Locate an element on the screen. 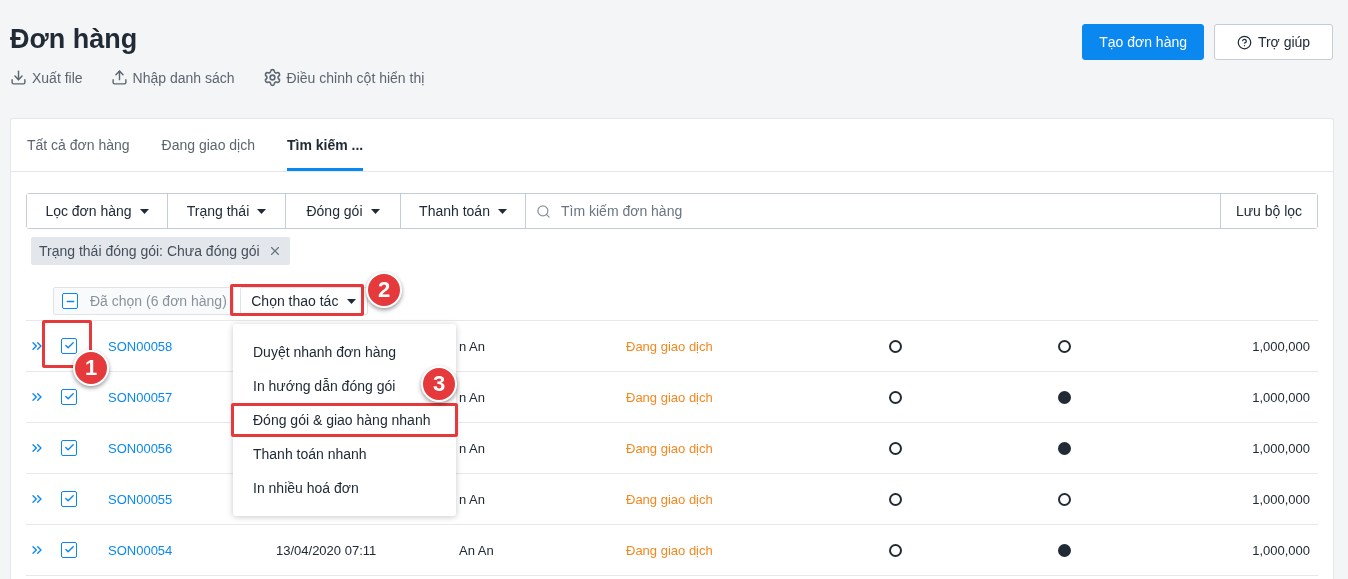 This screenshot has width=1348, height=579. order-link: SON00055 is located at coordinates (140, 499).